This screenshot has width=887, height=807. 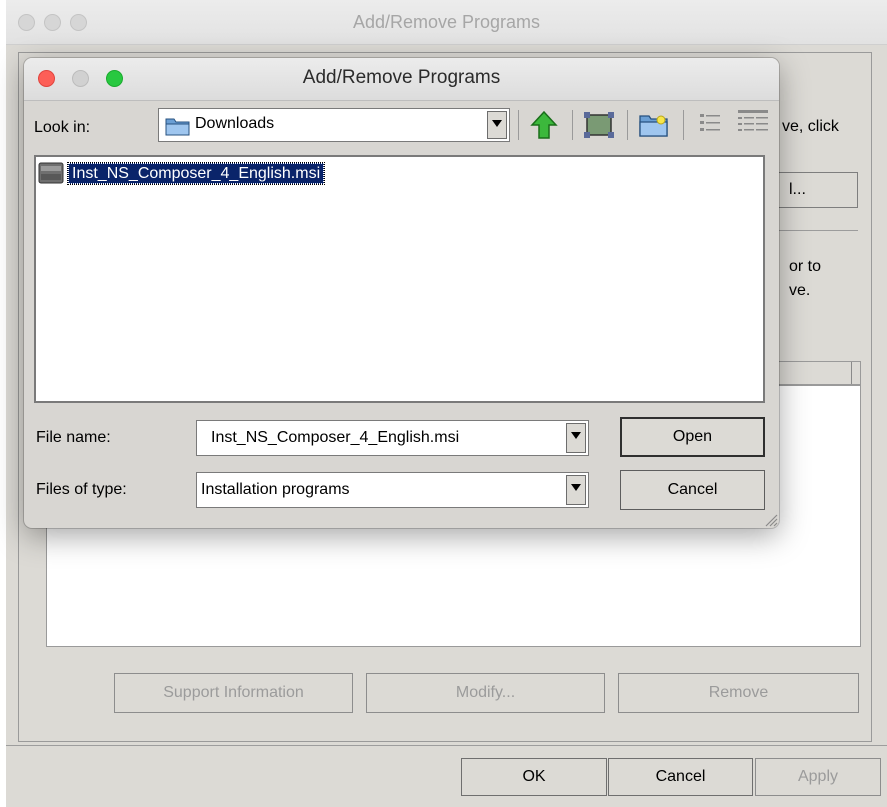 What do you see at coordinates (576, 490) in the screenshot?
I see `file-type-dropdown-arrow` at bounding box center [576, 490].